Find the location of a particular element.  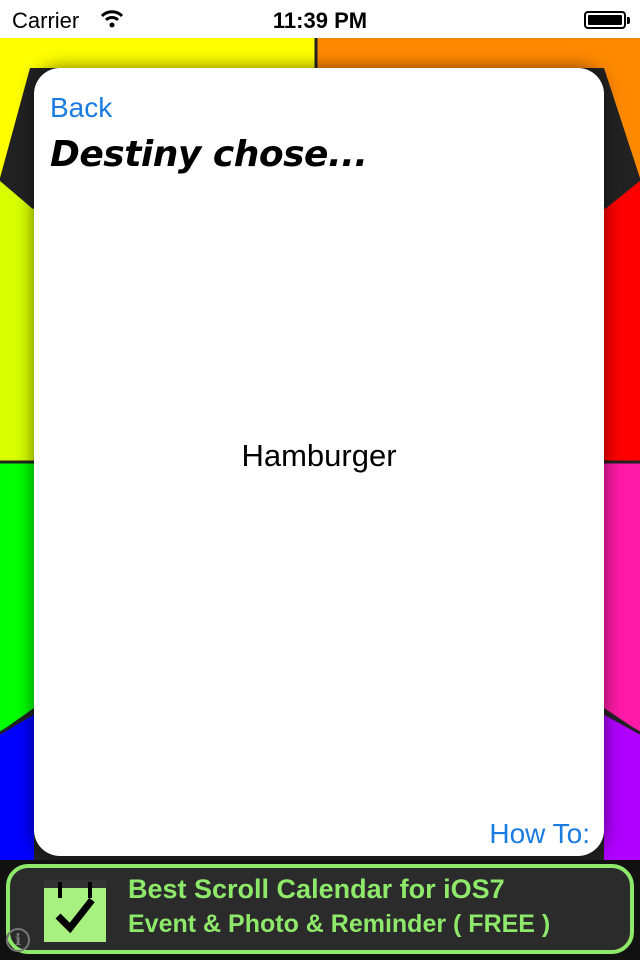

result-label: Hamburger is located at coordinates (319, 455).